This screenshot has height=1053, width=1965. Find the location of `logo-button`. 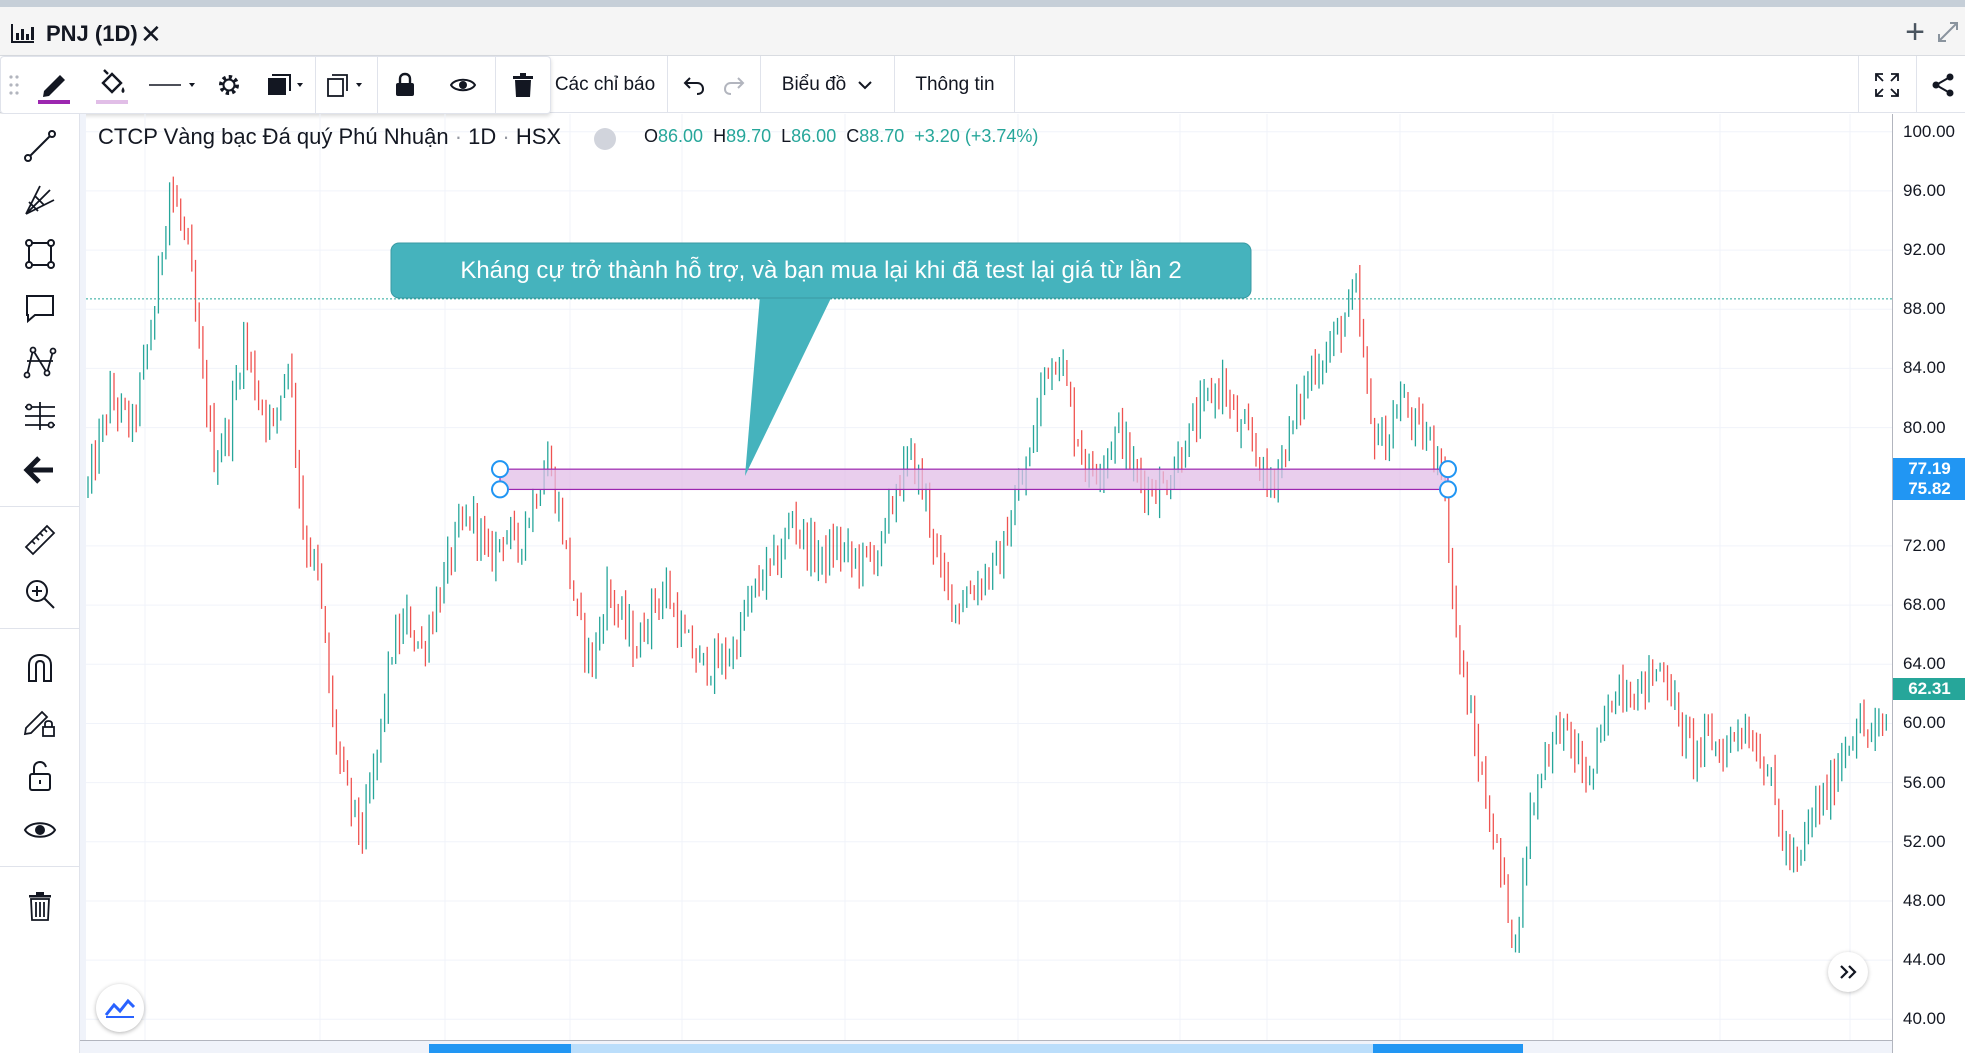

logo-button is located at coordinates (120, 1008).